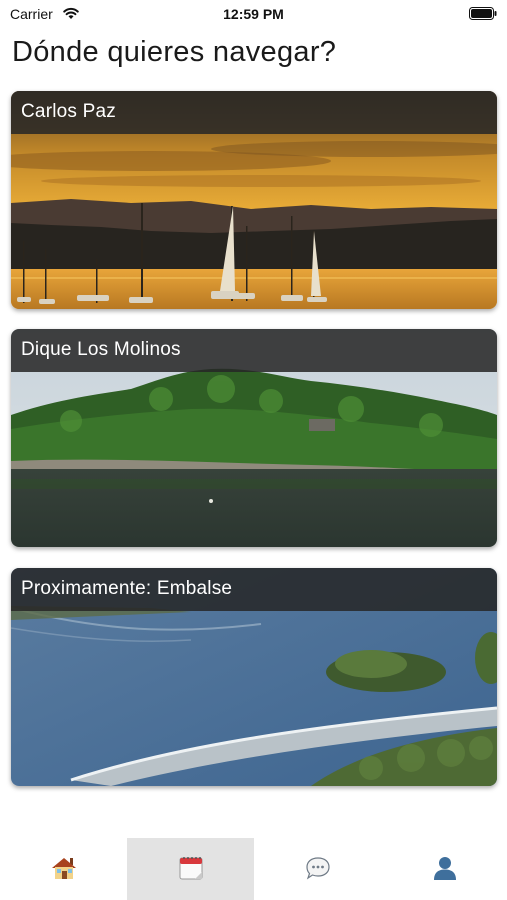 The width and height of the screenshot is (507, 900). Describe the element at coordinates (254, 589) in the screenshot. I see `card-header: Proximamente: Embalse` at that location.